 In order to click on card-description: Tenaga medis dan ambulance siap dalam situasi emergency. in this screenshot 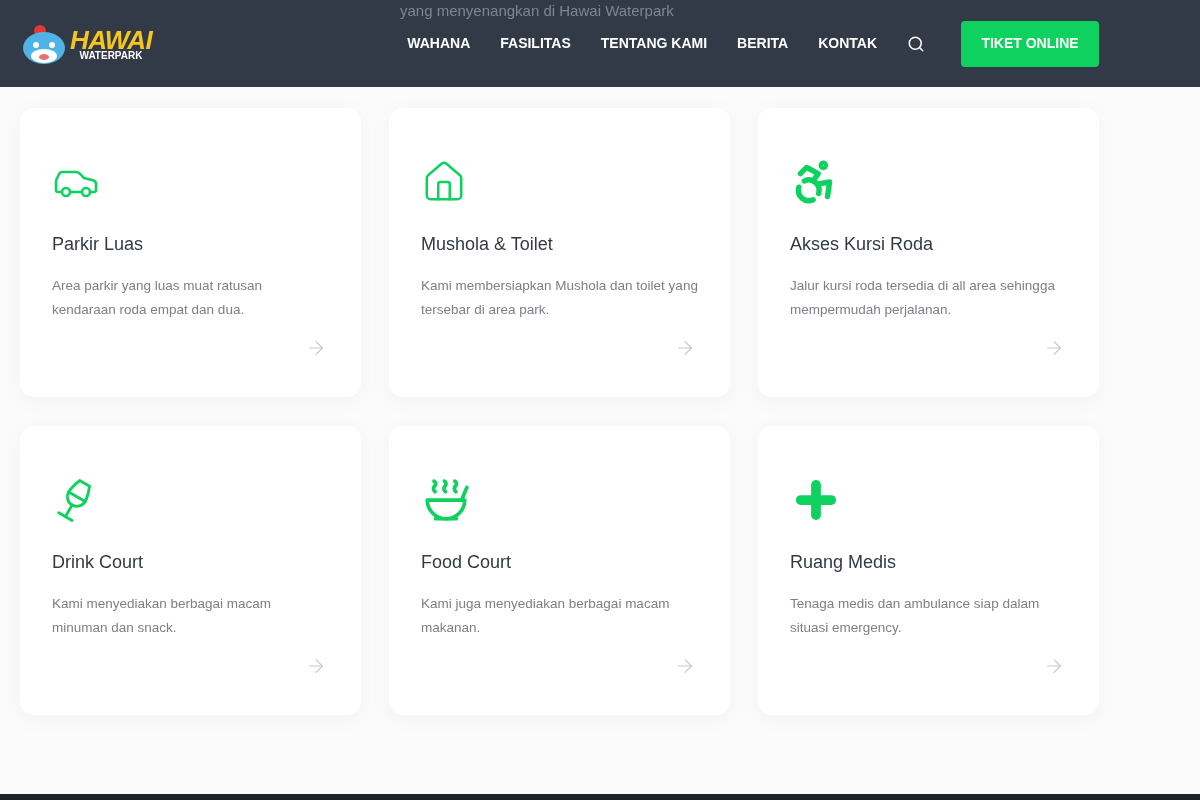, I will do `click(915, 616)`.